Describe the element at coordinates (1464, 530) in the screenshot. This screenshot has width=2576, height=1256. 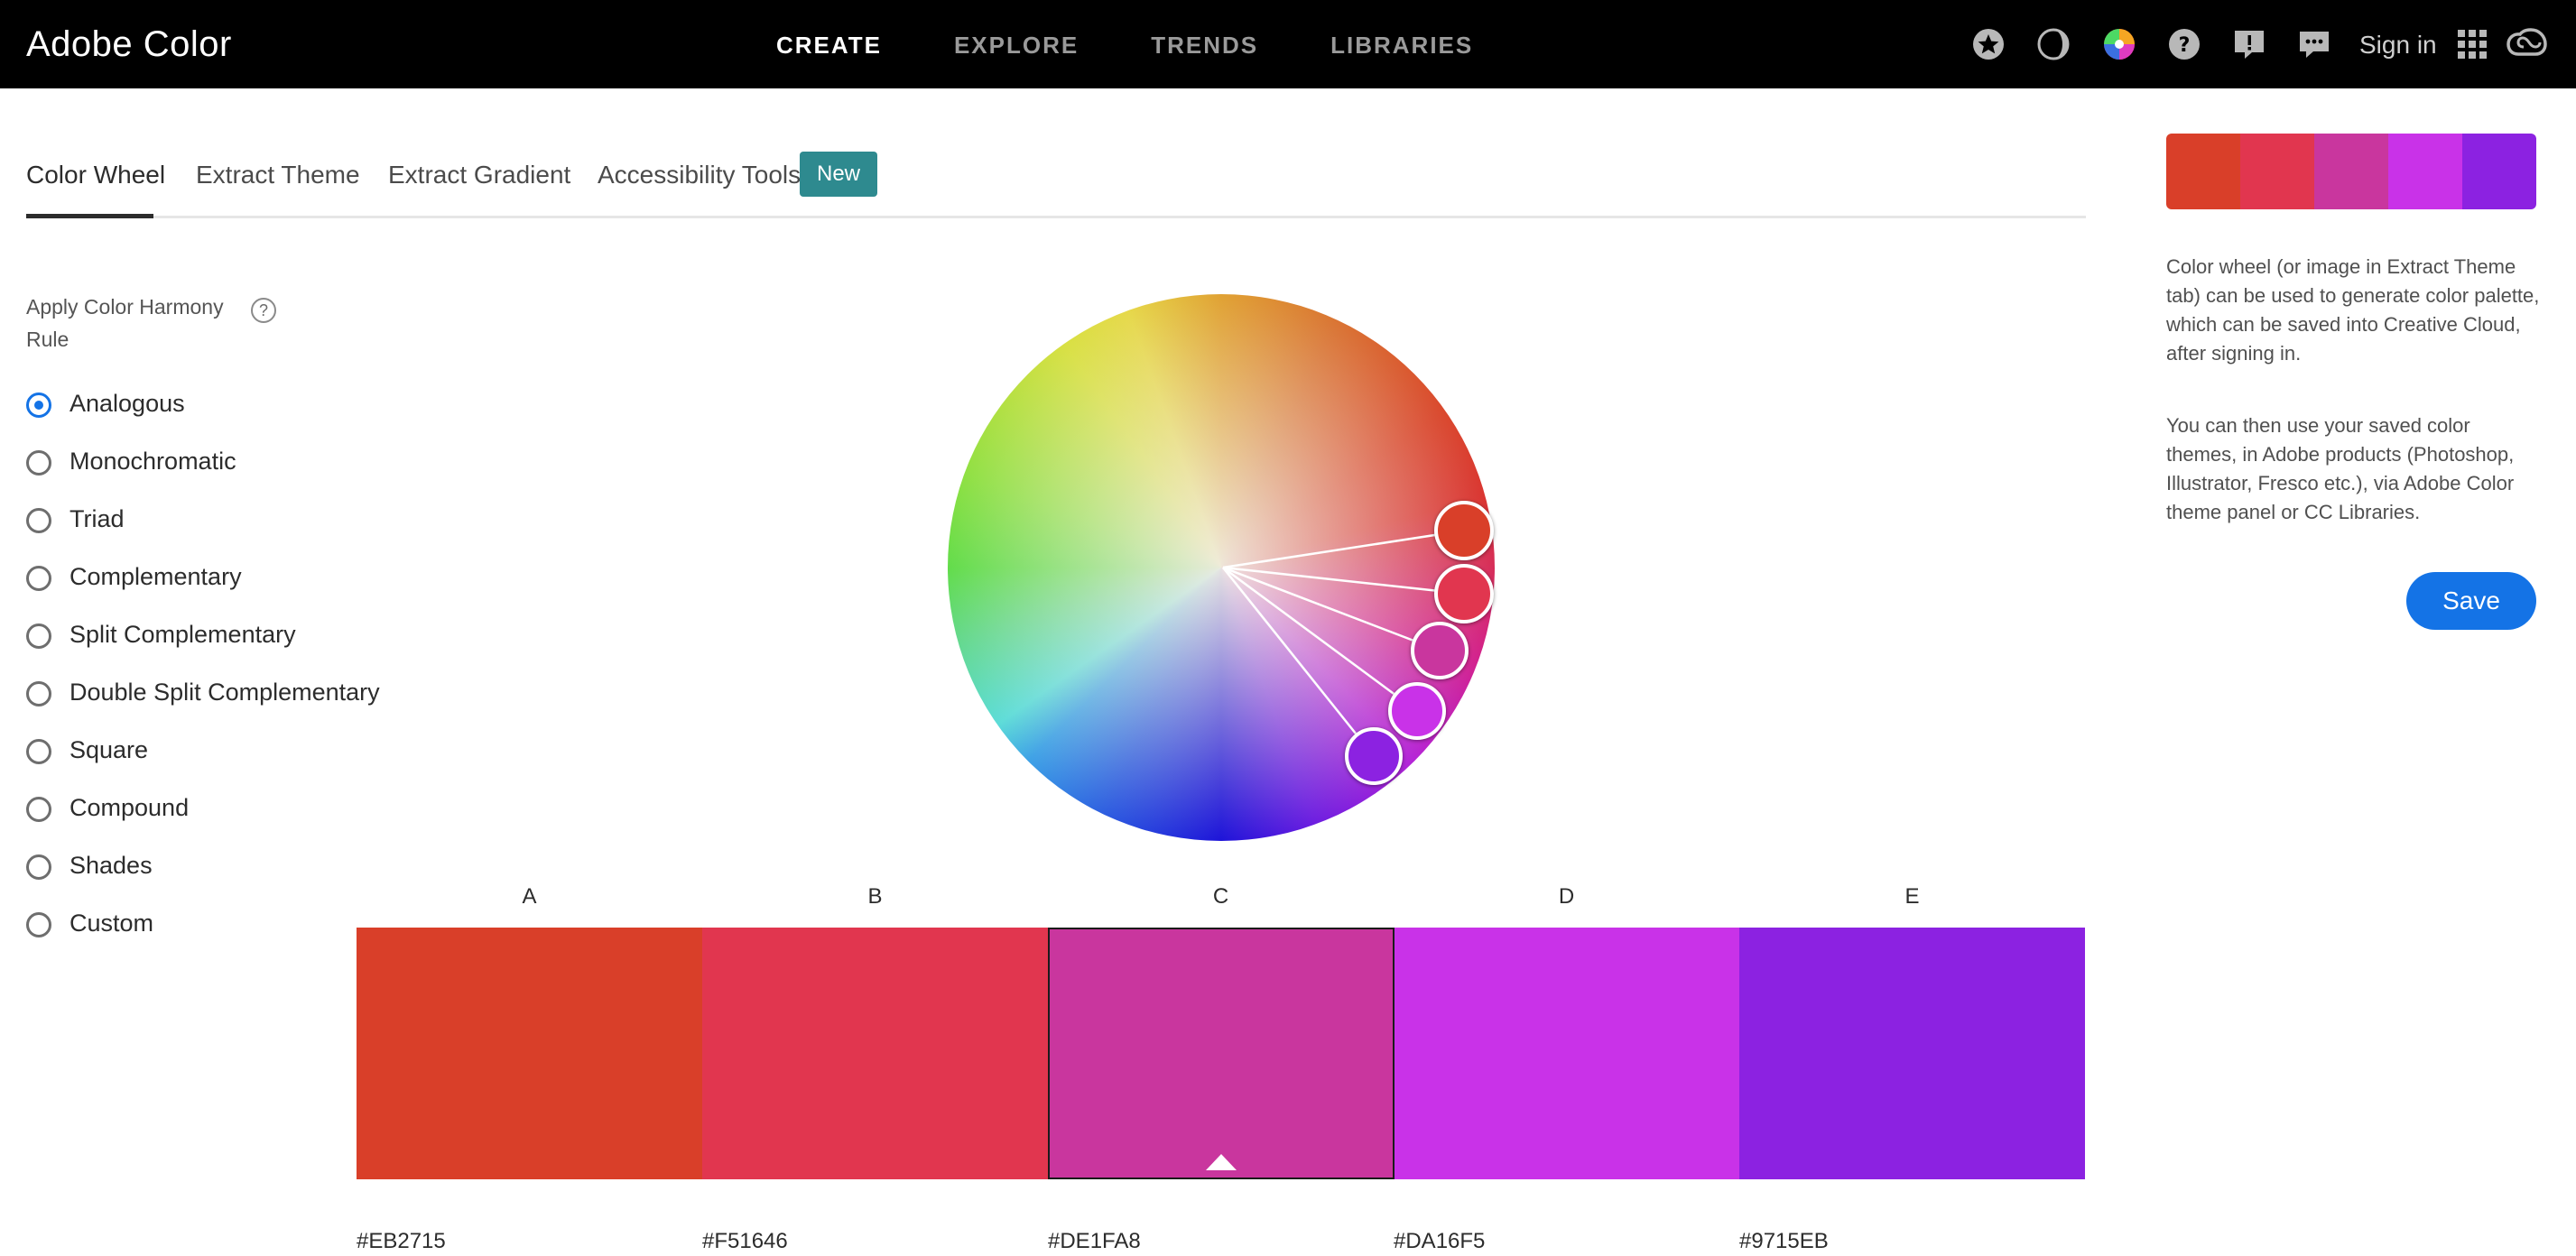
I see `wheel-handle-a` at that location.